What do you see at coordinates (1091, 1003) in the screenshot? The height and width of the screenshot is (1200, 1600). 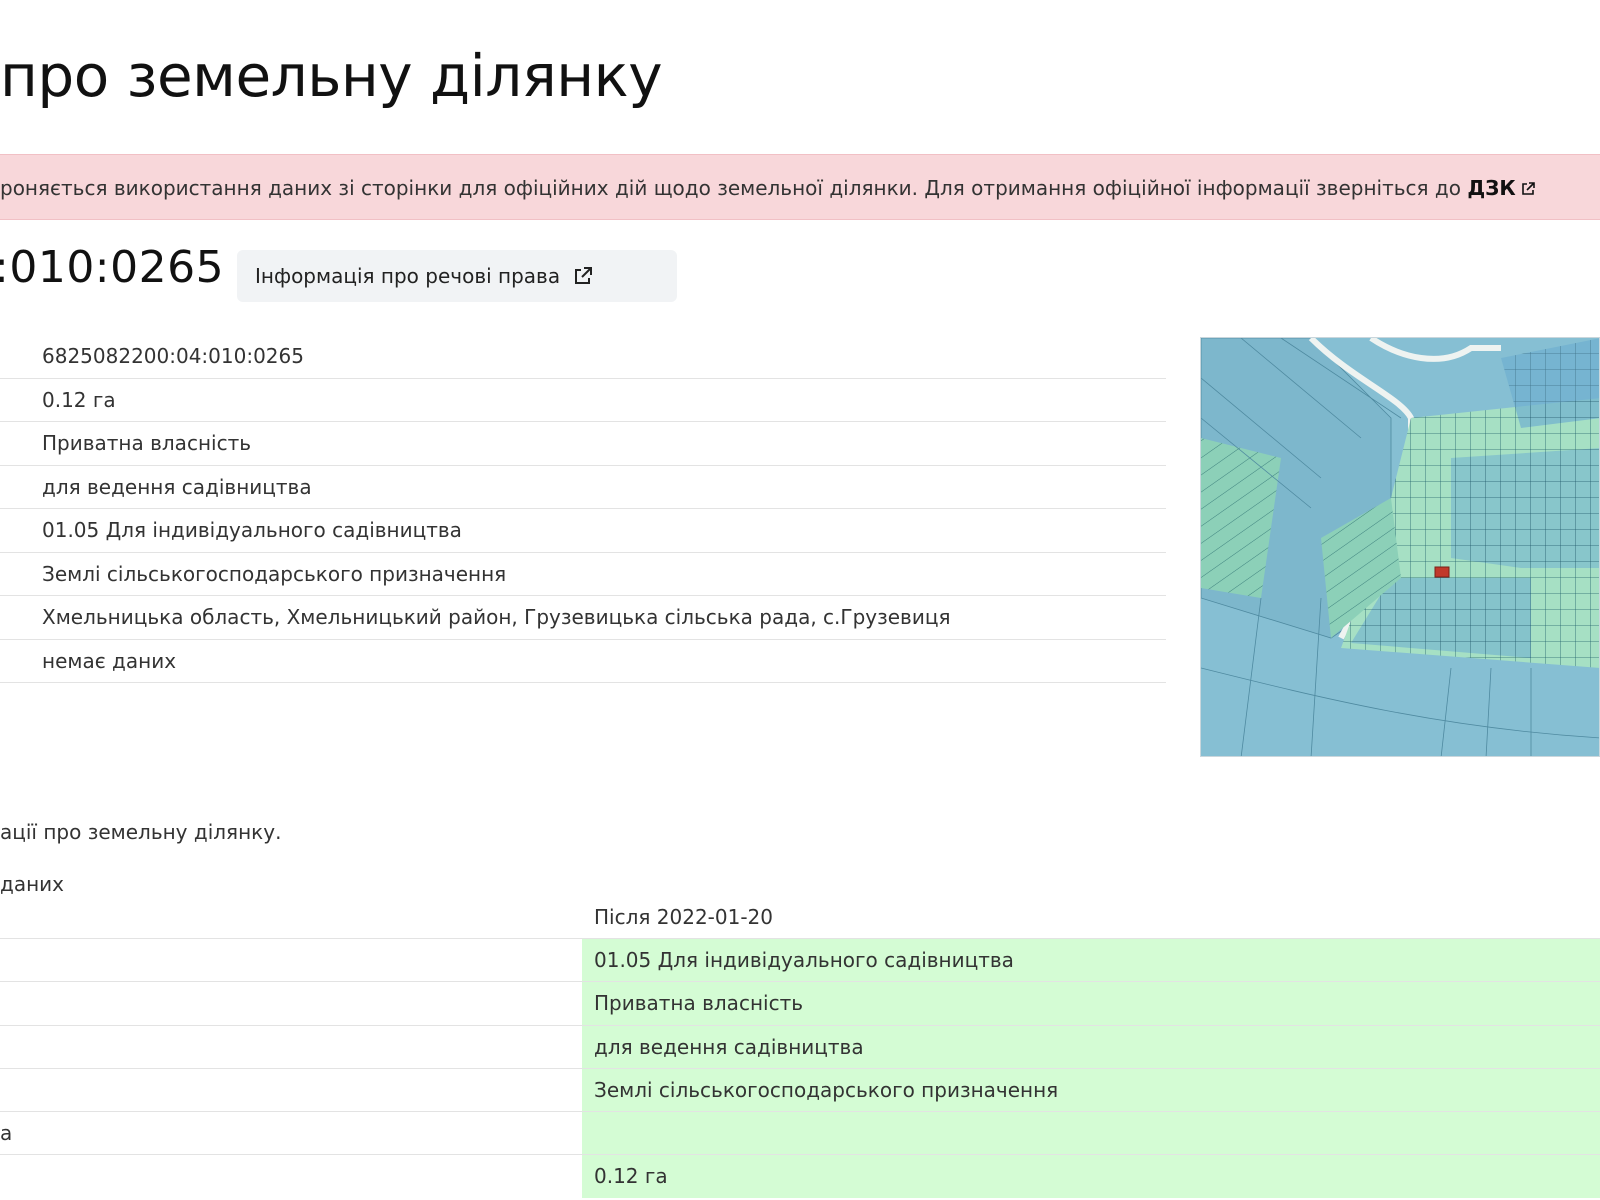 I see `history-row-after: Приватна власність` at bounding box center [1091, 1003].